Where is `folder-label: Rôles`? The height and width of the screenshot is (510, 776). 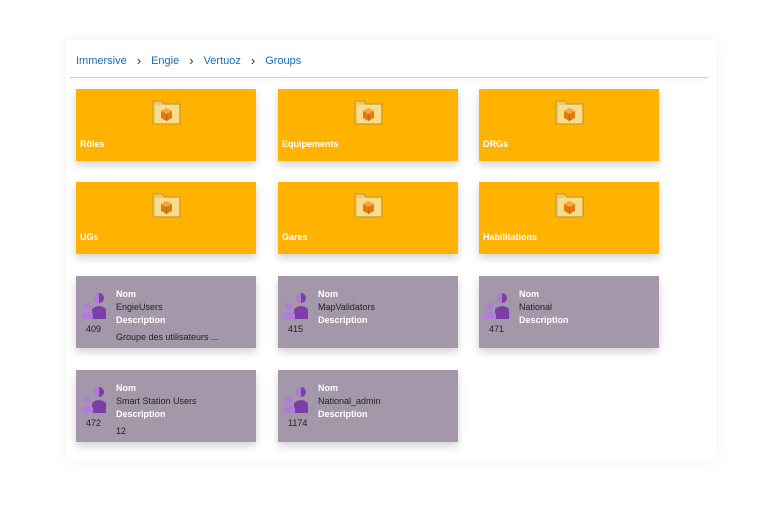
folder-label: Rôles is located at coordinates (92, 144).